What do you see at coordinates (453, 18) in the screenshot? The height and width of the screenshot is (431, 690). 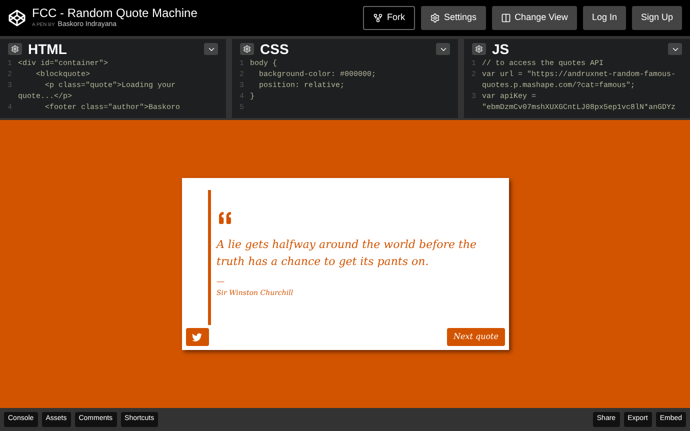 I see `header-button: Settings` at bounding box center [453, 18].